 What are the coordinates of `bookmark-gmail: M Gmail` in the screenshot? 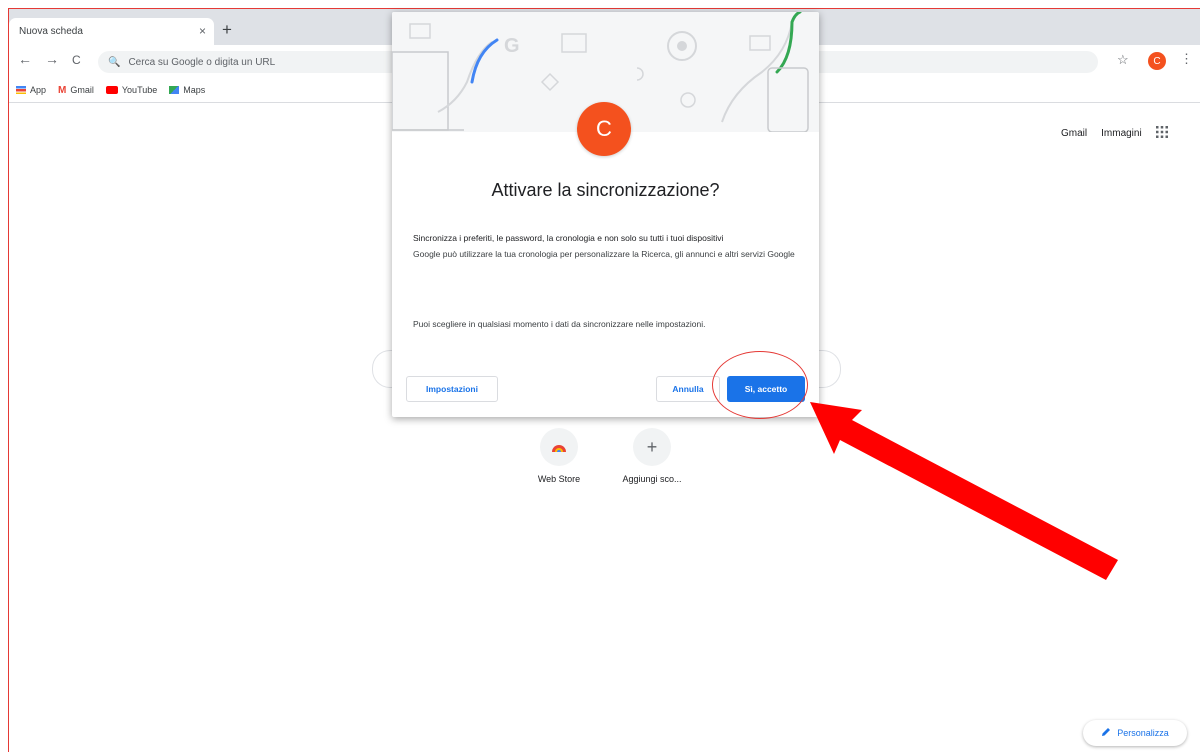 It's located at (76, 90).